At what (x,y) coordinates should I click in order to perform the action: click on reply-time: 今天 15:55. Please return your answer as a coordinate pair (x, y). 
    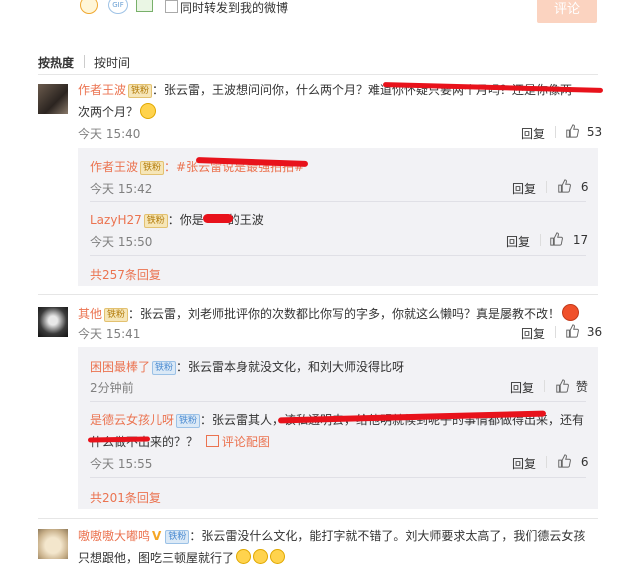
    Looking at the image, I should click on (121, 464).